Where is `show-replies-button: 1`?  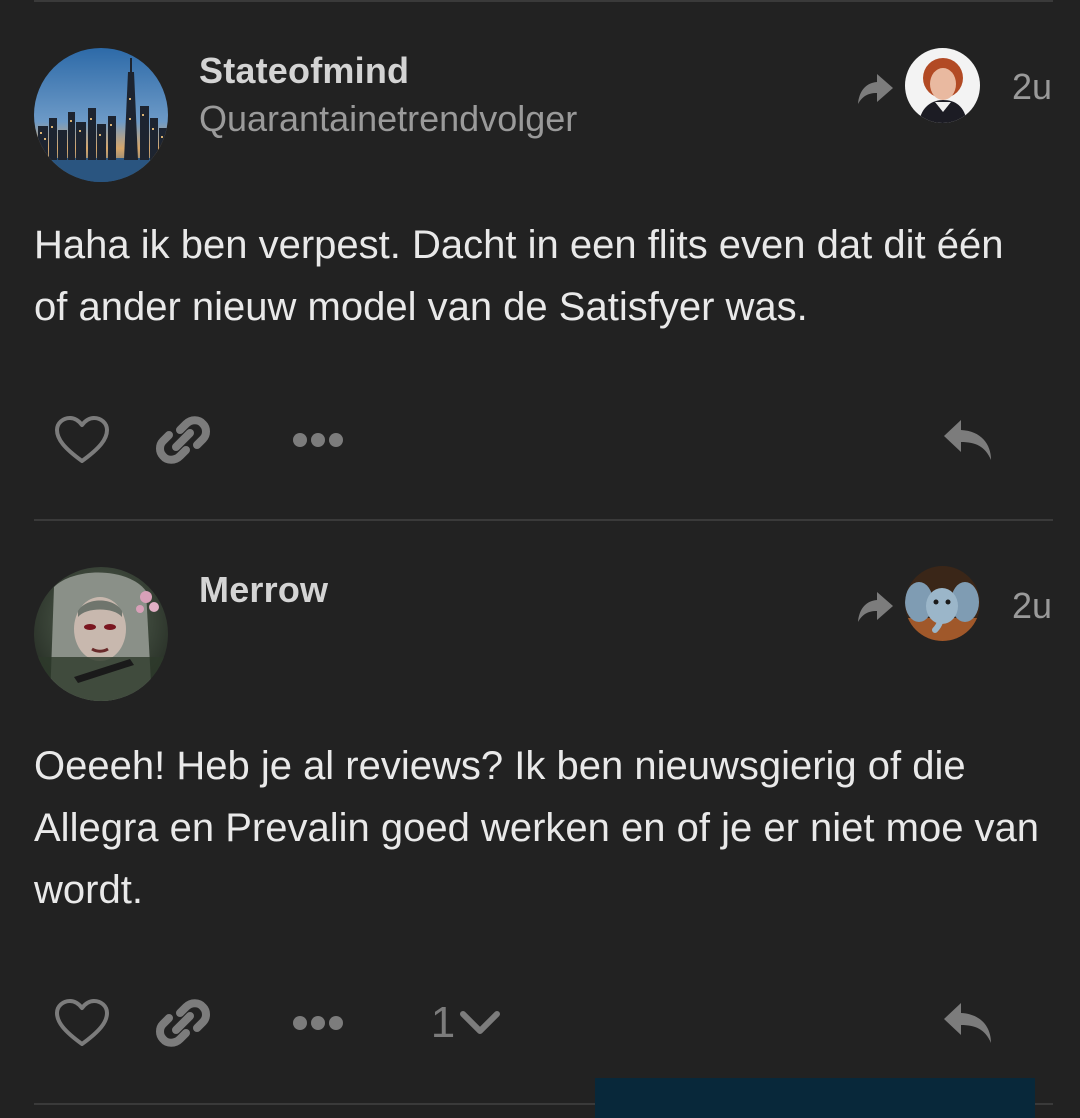
show-replies-button: 1 is located at coordinates (466, 1023).